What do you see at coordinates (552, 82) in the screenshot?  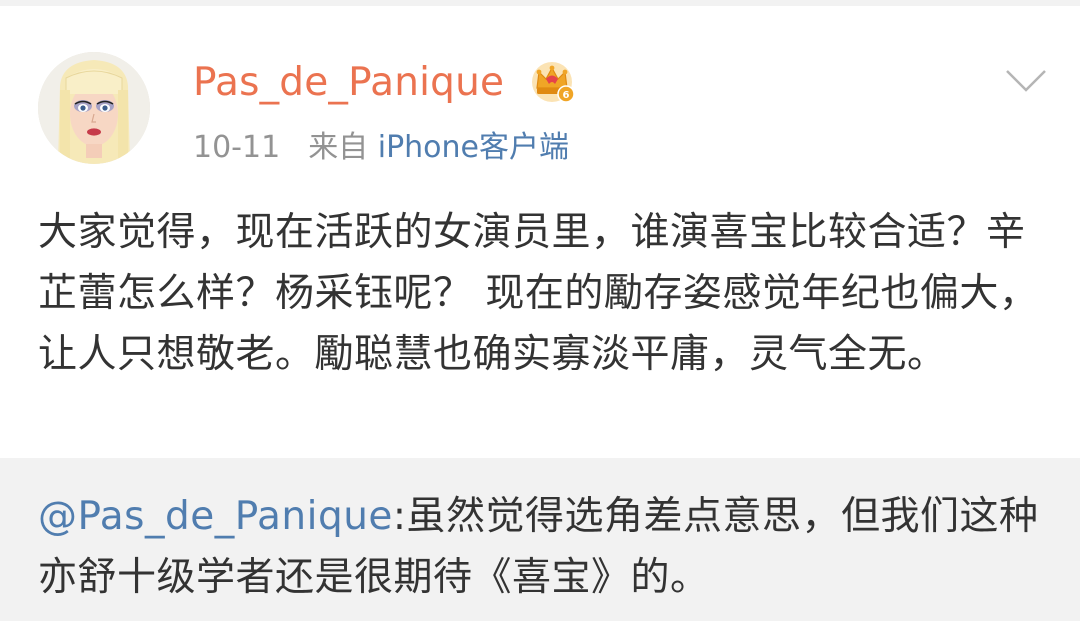 I see `vip-crown-icon: 6` at bounding box center [552, 82].